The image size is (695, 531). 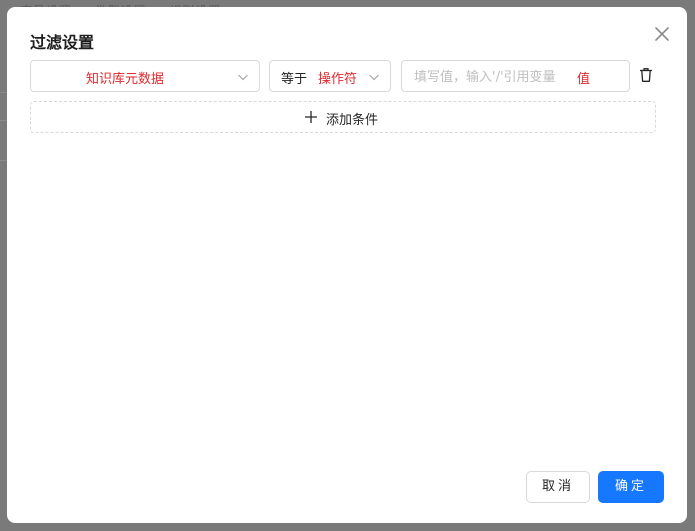 I want to click on field-select-placeholder: 知识库元数据, so click(x=124, y=79).